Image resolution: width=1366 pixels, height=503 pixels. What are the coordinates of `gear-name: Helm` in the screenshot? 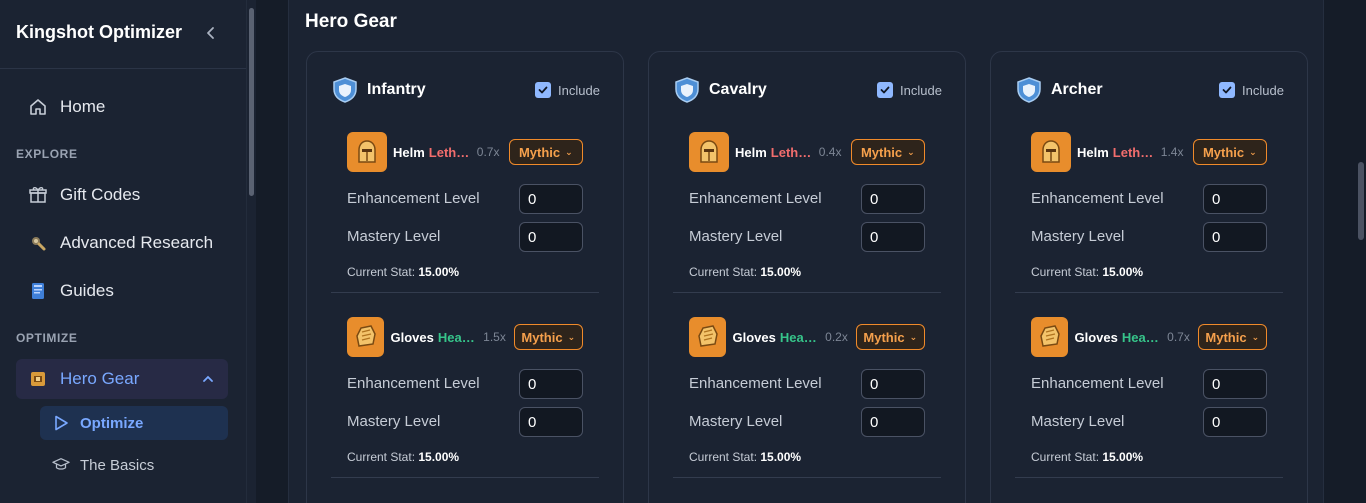 It's located at (409, 152).